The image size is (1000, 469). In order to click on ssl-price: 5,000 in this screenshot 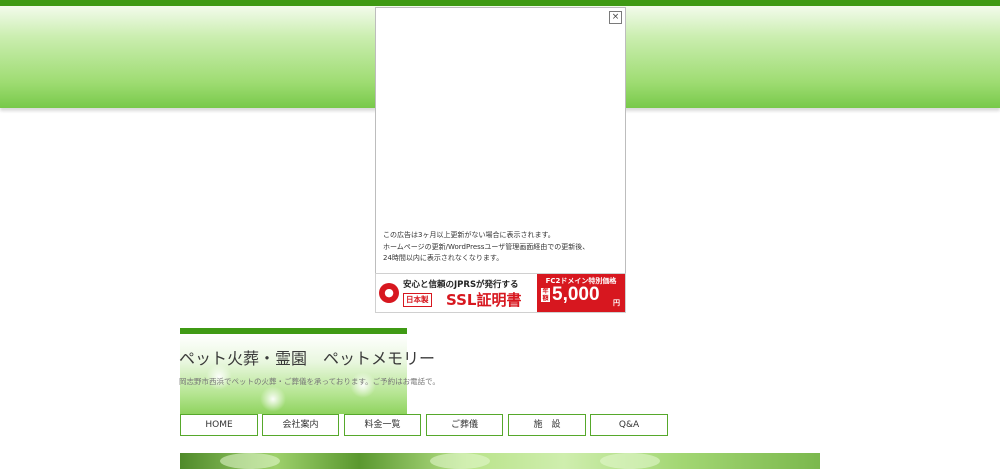, I will do `click(576, 294)`.